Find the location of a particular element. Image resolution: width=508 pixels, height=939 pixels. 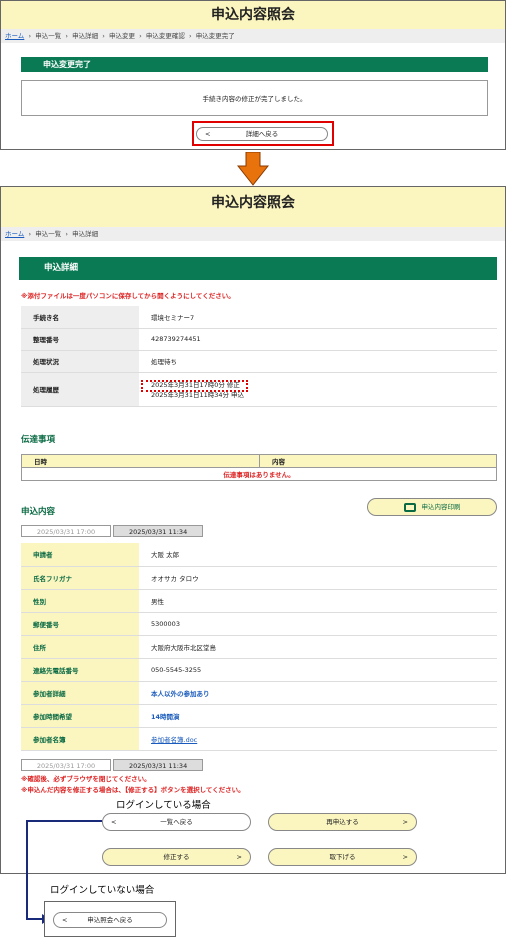

row-label: 連絡先電話番号 is located at coordinates (80, 670).